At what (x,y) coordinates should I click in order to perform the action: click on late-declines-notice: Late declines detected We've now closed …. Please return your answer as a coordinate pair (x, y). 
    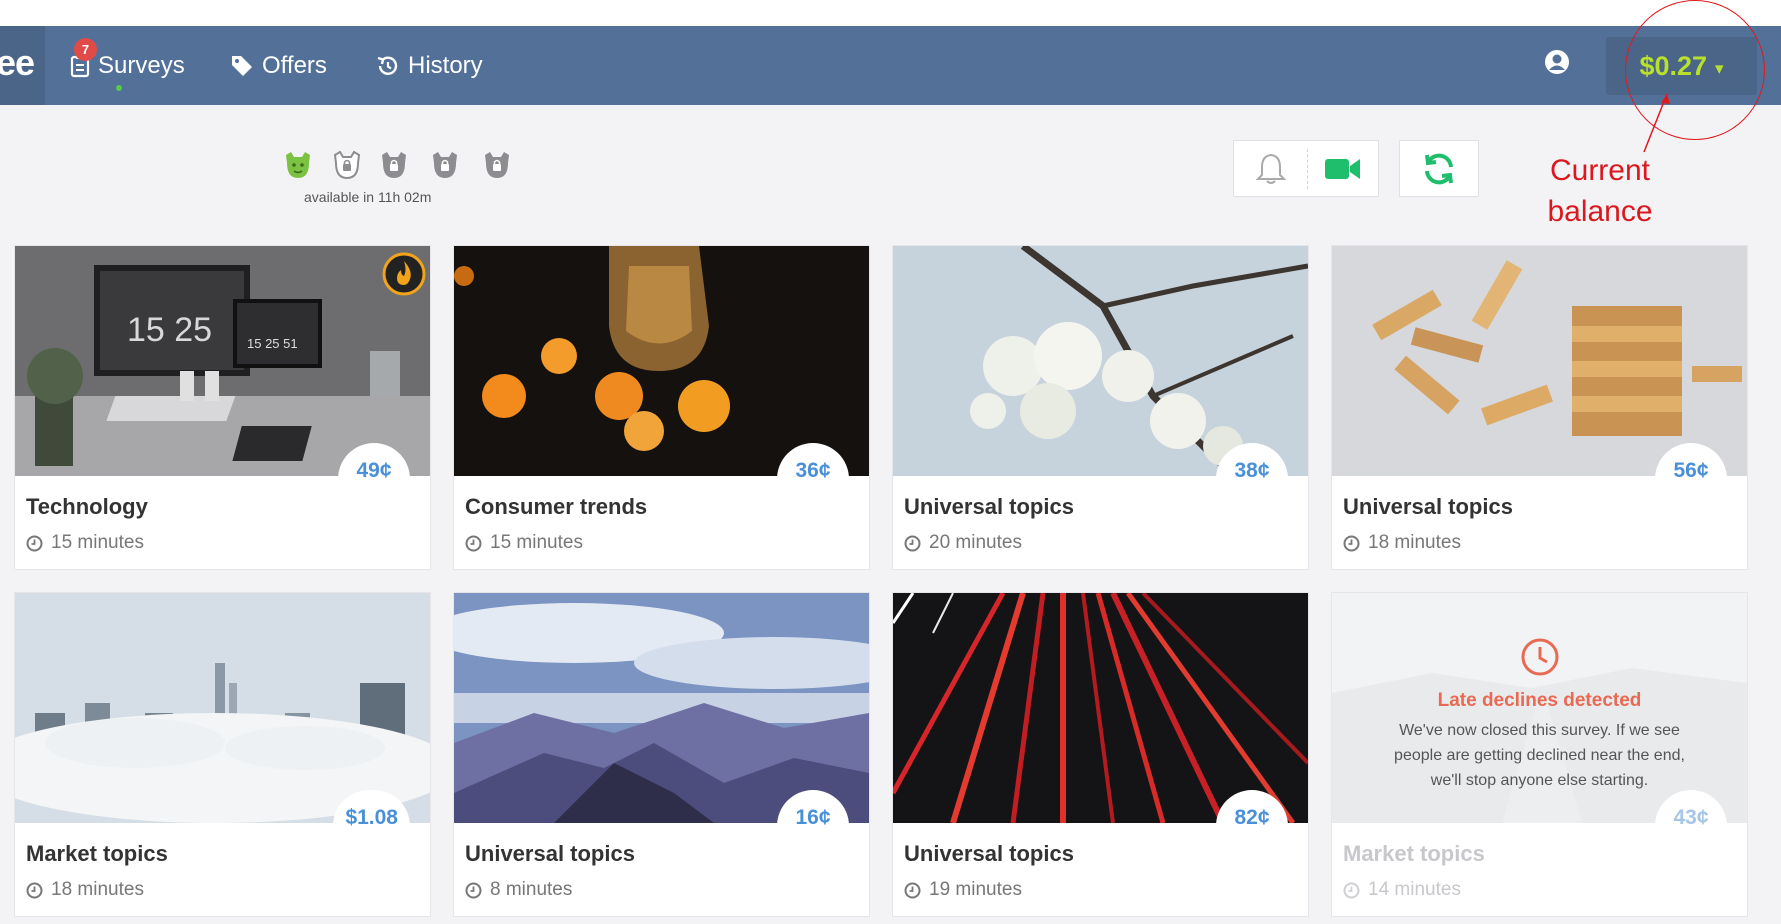
    Looking at the image, I should click on (1539, 715).